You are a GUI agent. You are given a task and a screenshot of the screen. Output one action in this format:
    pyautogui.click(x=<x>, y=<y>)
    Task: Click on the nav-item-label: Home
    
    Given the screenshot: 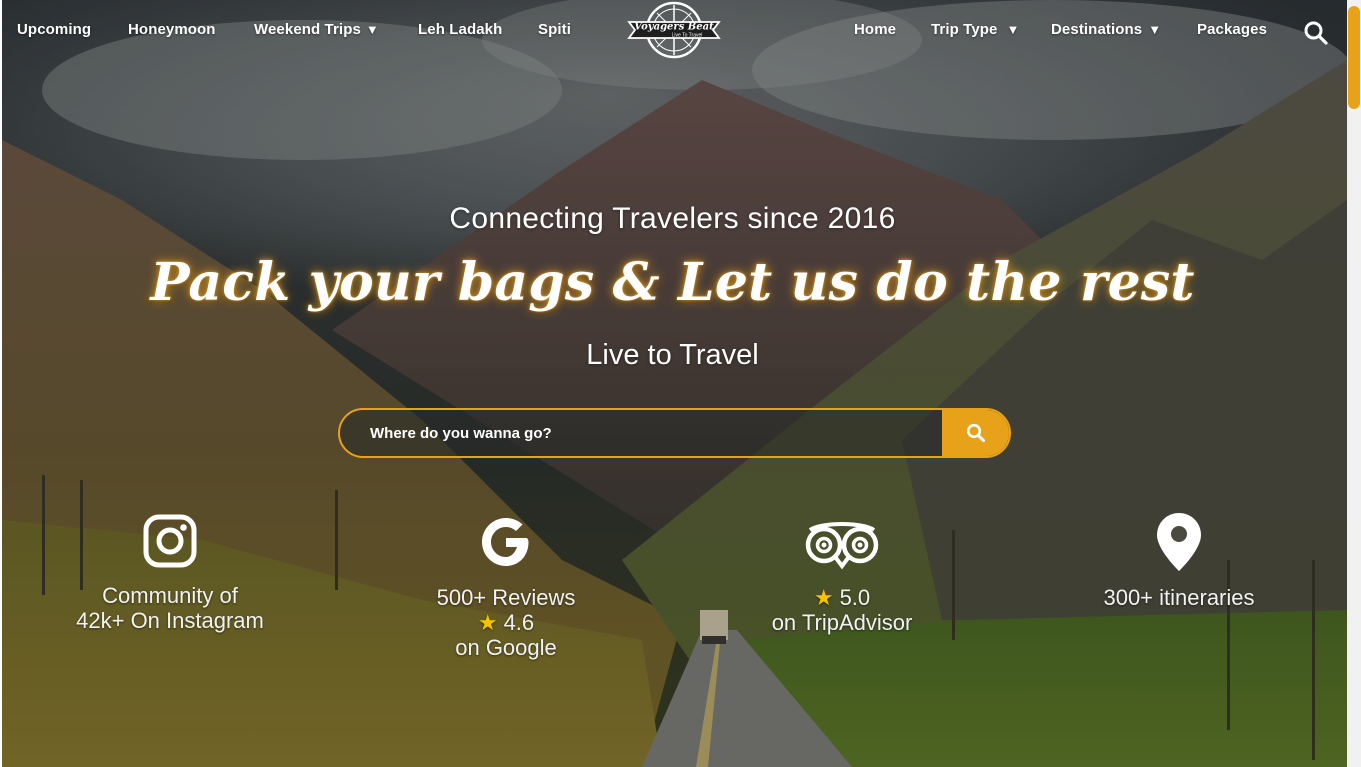 What is the action you would take?
    pyautogui.click(x=875, y=29)
    